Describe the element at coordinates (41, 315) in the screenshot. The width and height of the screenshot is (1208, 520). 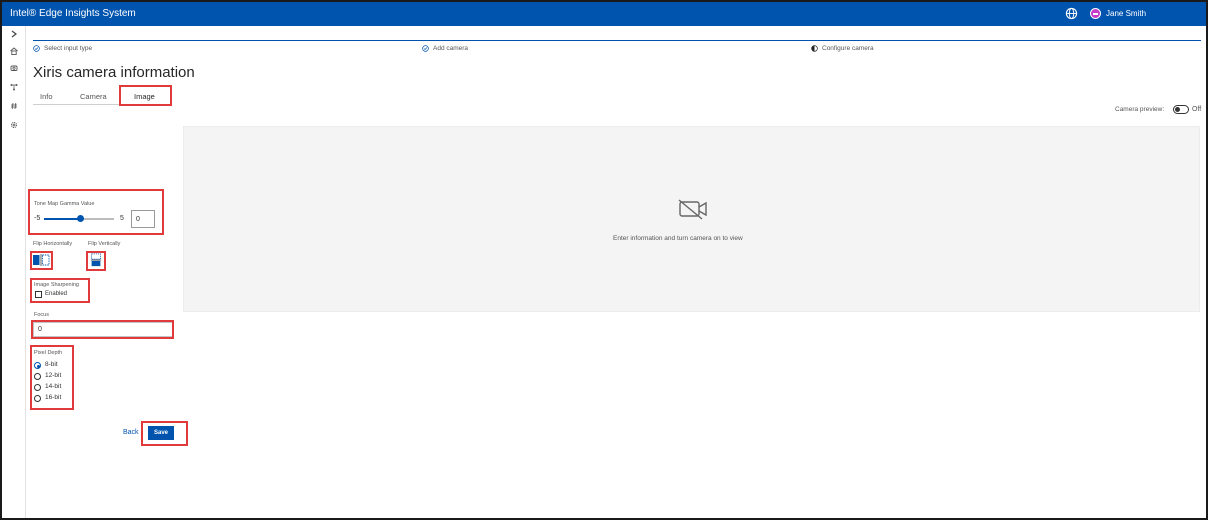
I see `focus-label: Focus` at that location.